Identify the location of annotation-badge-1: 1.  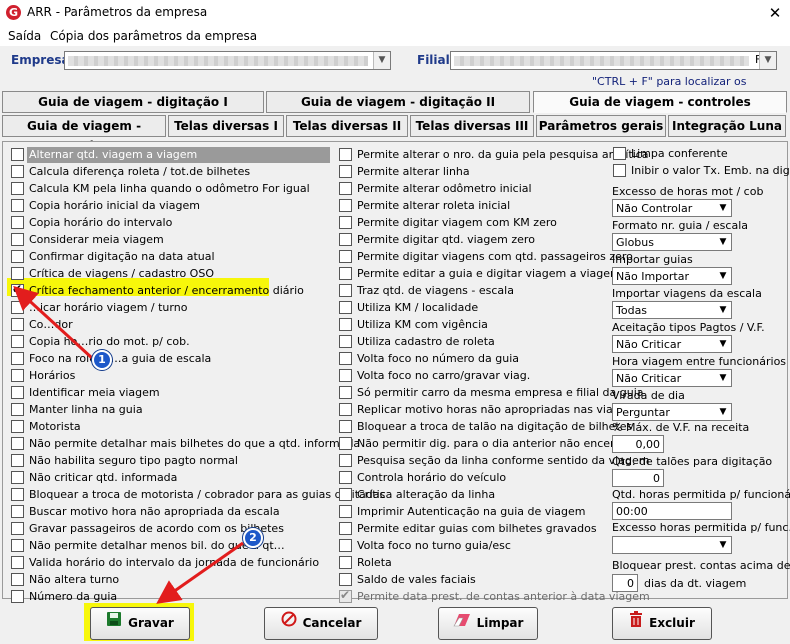
(102, 360).